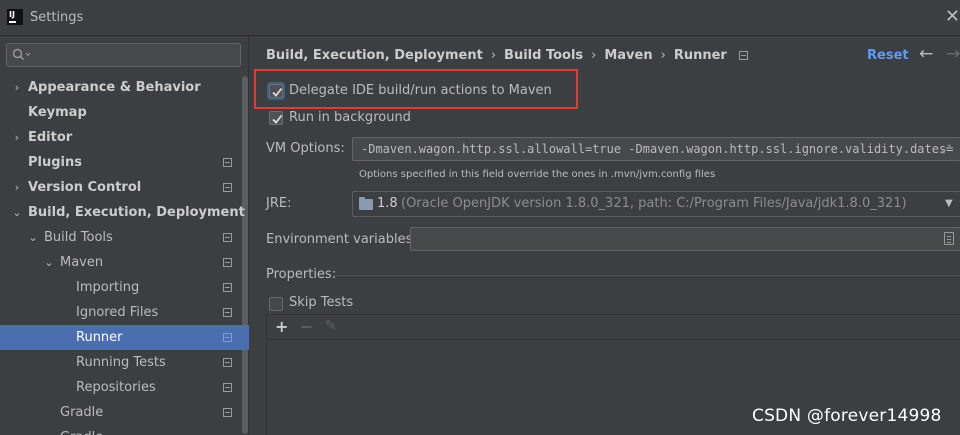 The width and height of the screenshot is (960, 435). What do you see at coordinates (647, 275) in the screenshot?
I see `properties-separator` at bounding box center [647, 275].